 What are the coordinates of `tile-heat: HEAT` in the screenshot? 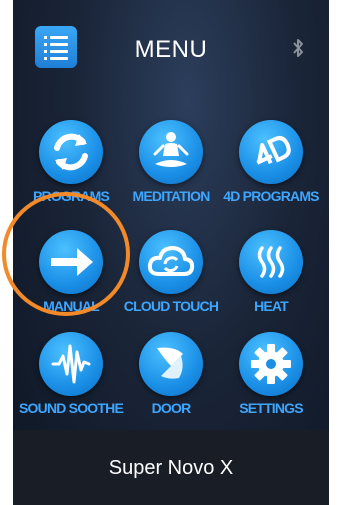 It's located at (271, 284).